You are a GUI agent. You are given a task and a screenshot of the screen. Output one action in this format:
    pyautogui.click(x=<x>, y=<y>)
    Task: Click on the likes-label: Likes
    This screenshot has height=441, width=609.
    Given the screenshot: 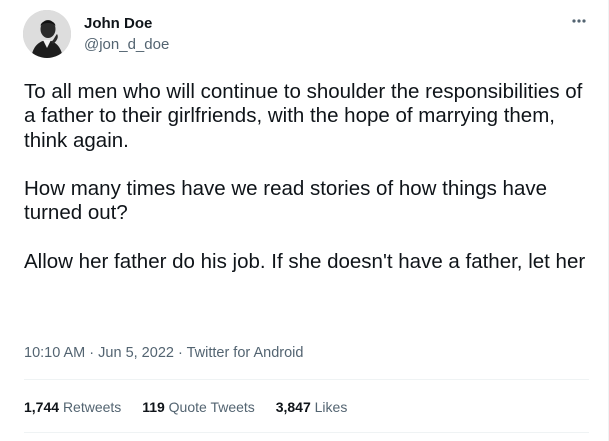 What is the action you would take?
    pyautogui.click(x=331, y=407)
    